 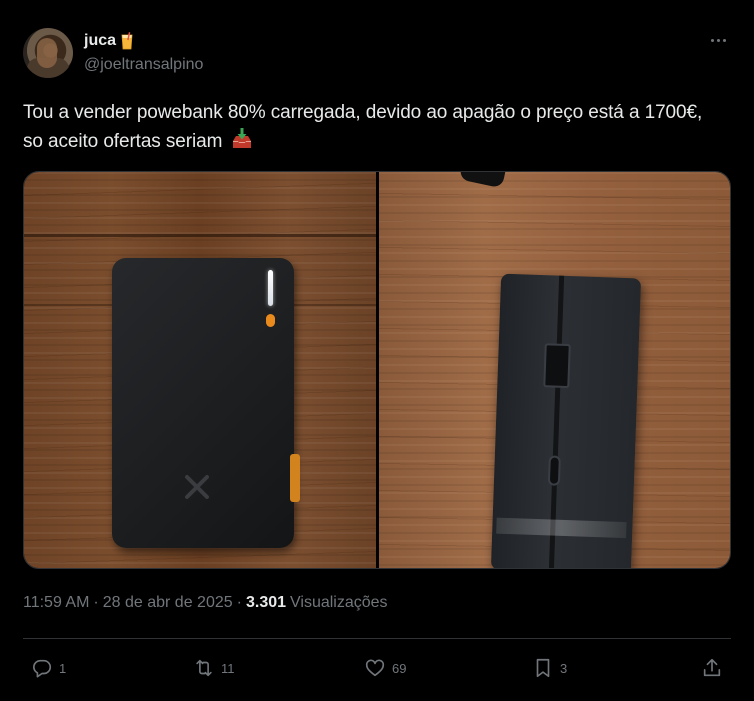 I want to click on divider, so click(x=377, y=638).